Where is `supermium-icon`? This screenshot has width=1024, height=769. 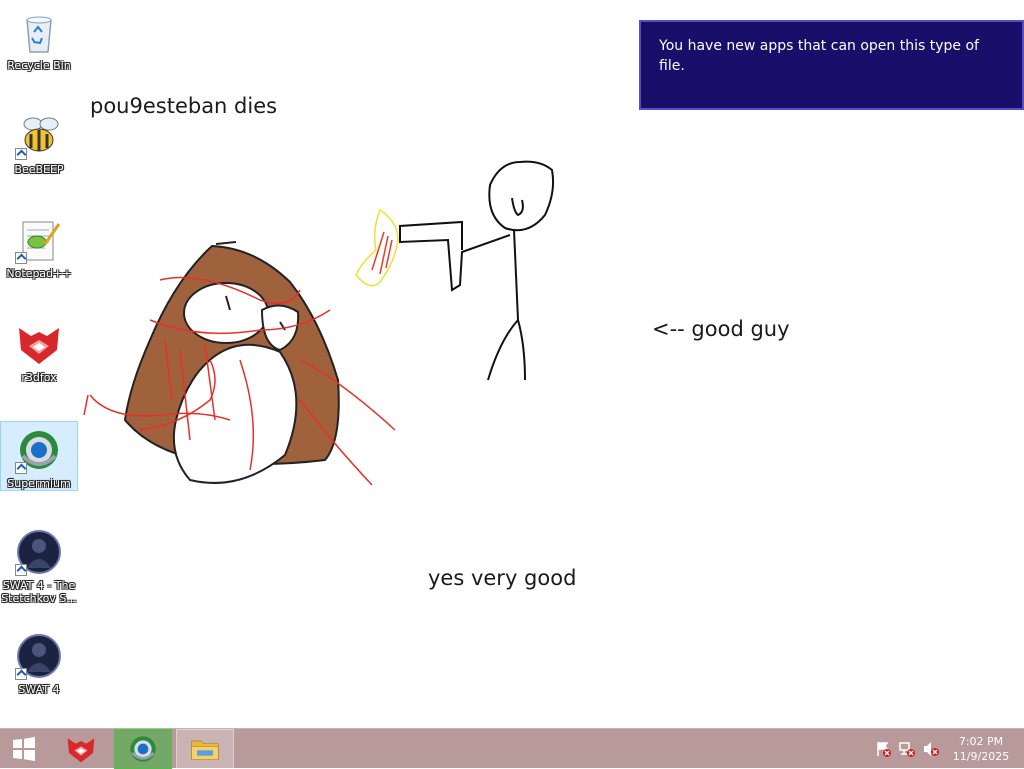 supermium-icon is located at coordinates (143, 749).